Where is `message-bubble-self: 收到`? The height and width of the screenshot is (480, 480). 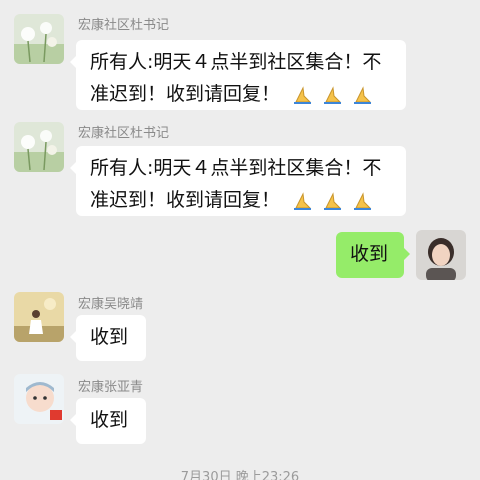 message-bubble-self: 收到 is located at coordinates (373, 255).